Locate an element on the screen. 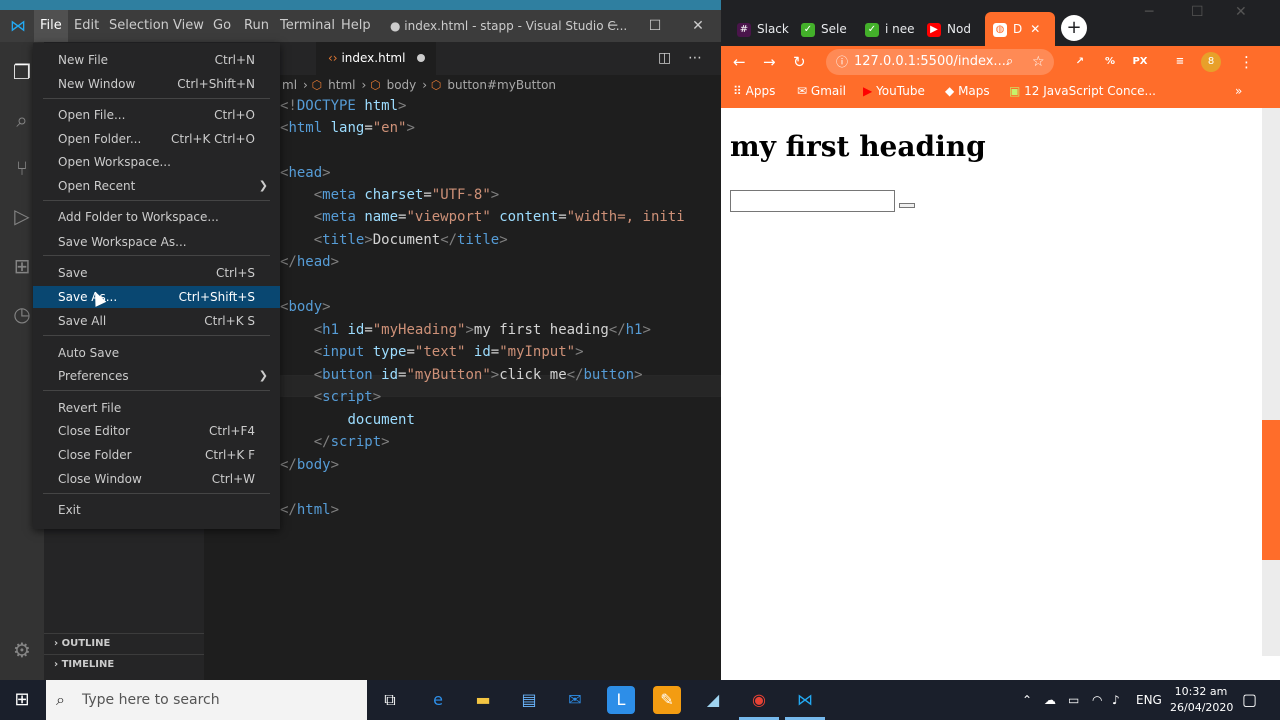 The width and height of the screenshot is (1280, 720). menu-item-auto-save: Auto Save is located at coordinates (156, 353).